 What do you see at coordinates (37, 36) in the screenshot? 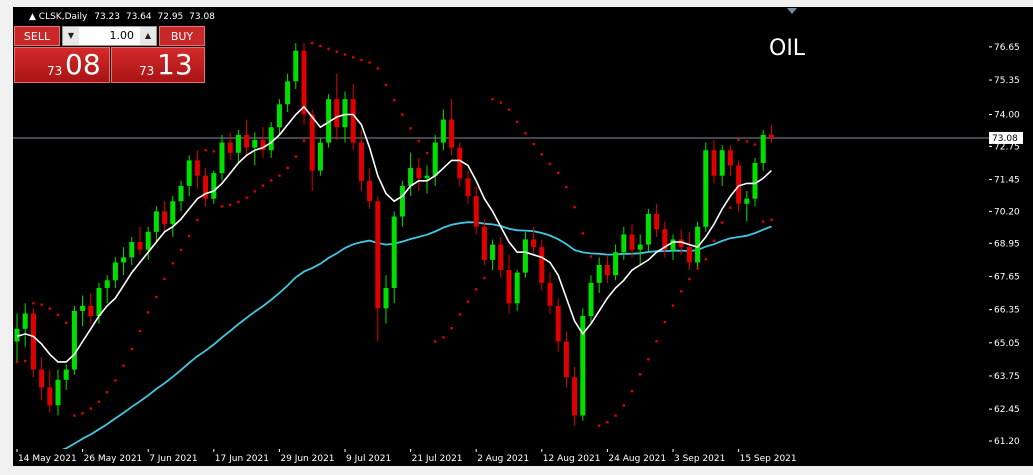
I see `sell-button: SELL` at bounding box center [37, 36].